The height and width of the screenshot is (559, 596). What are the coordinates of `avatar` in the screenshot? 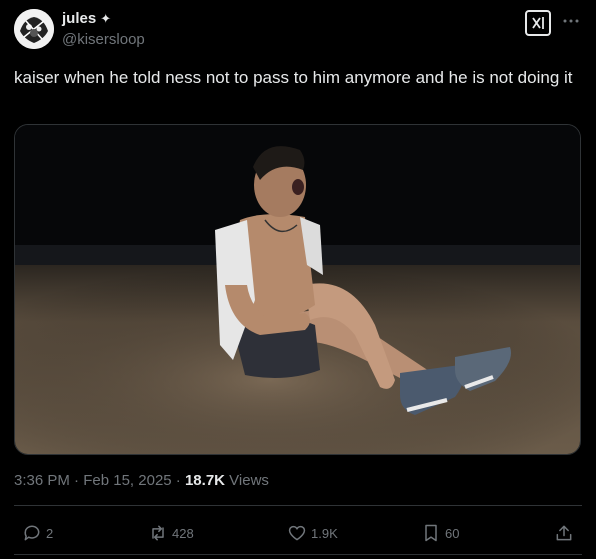 It's located at (34, 29).